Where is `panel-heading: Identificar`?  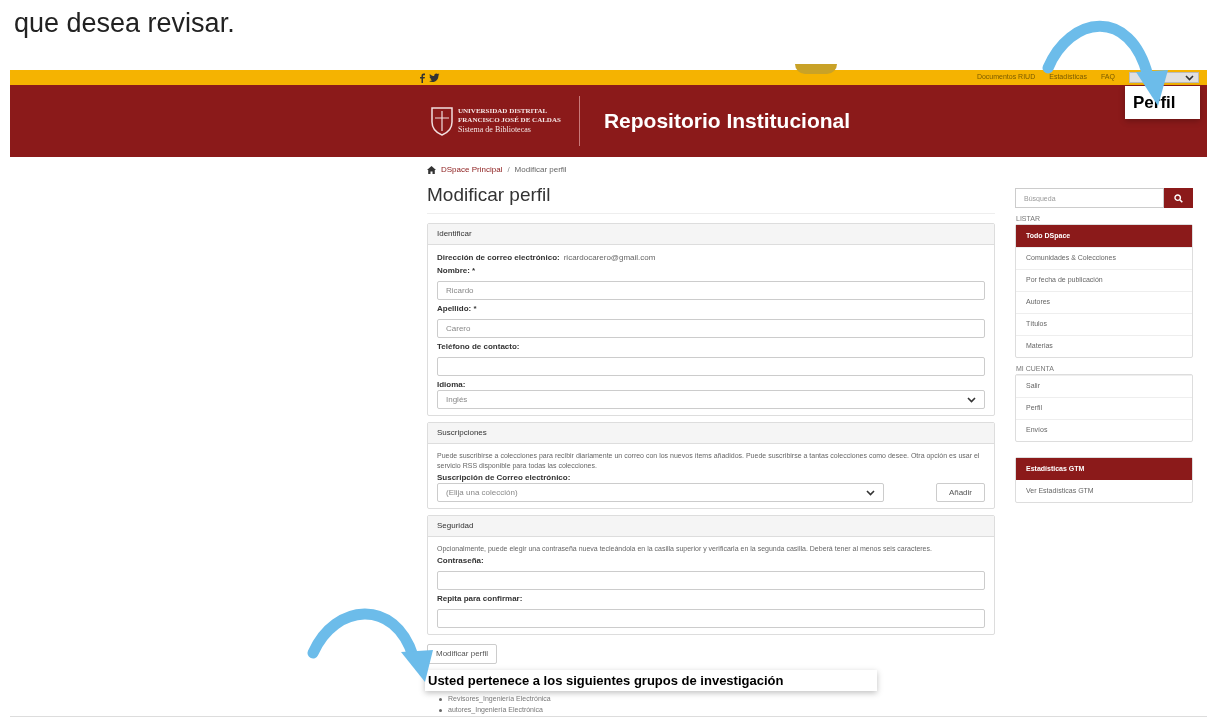 panel-heading: Identificar is located at coordinates (711, 234).